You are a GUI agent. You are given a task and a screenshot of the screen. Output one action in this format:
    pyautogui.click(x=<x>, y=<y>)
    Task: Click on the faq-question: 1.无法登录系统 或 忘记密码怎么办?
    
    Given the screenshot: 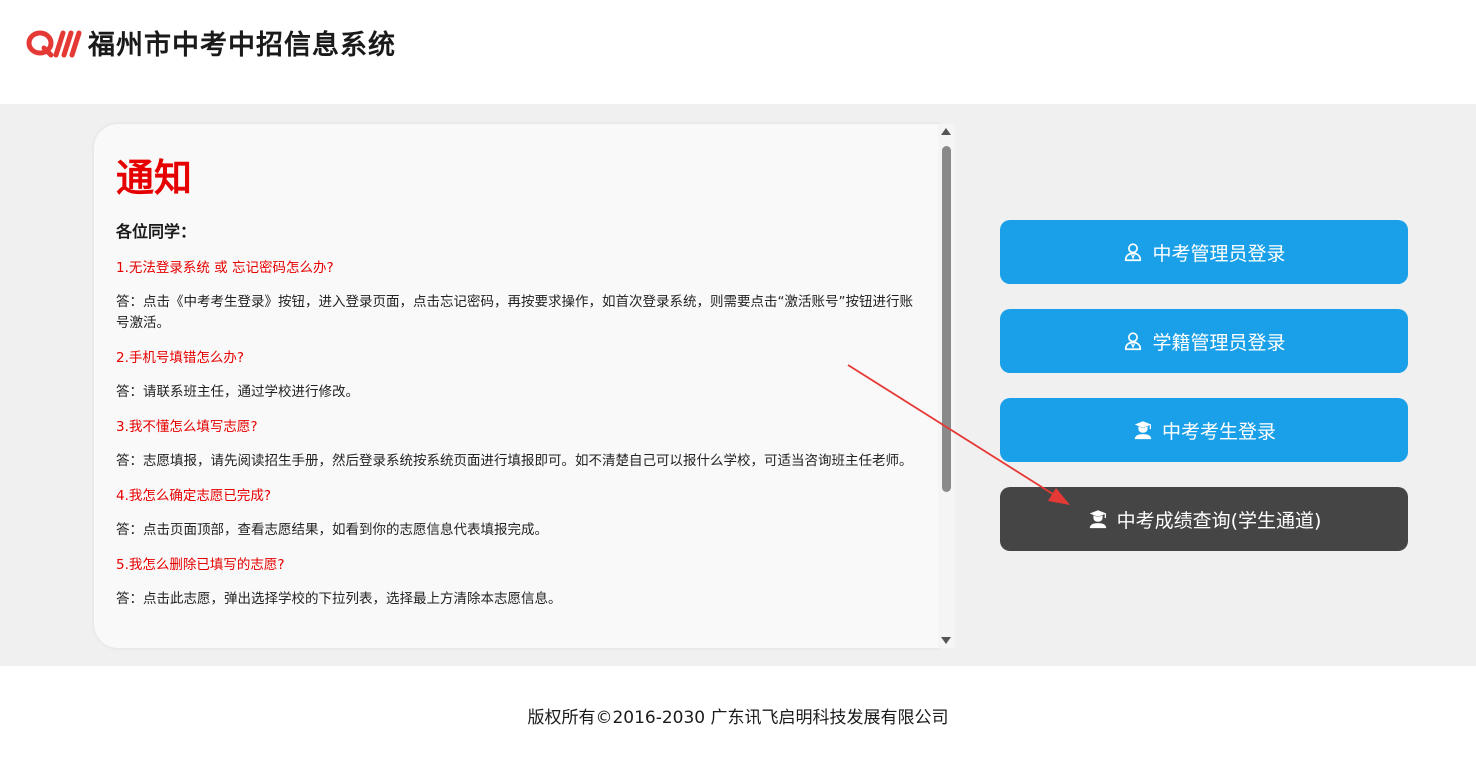 What is the action you would take?
    pyautogui.click(x=225, y=268)
    